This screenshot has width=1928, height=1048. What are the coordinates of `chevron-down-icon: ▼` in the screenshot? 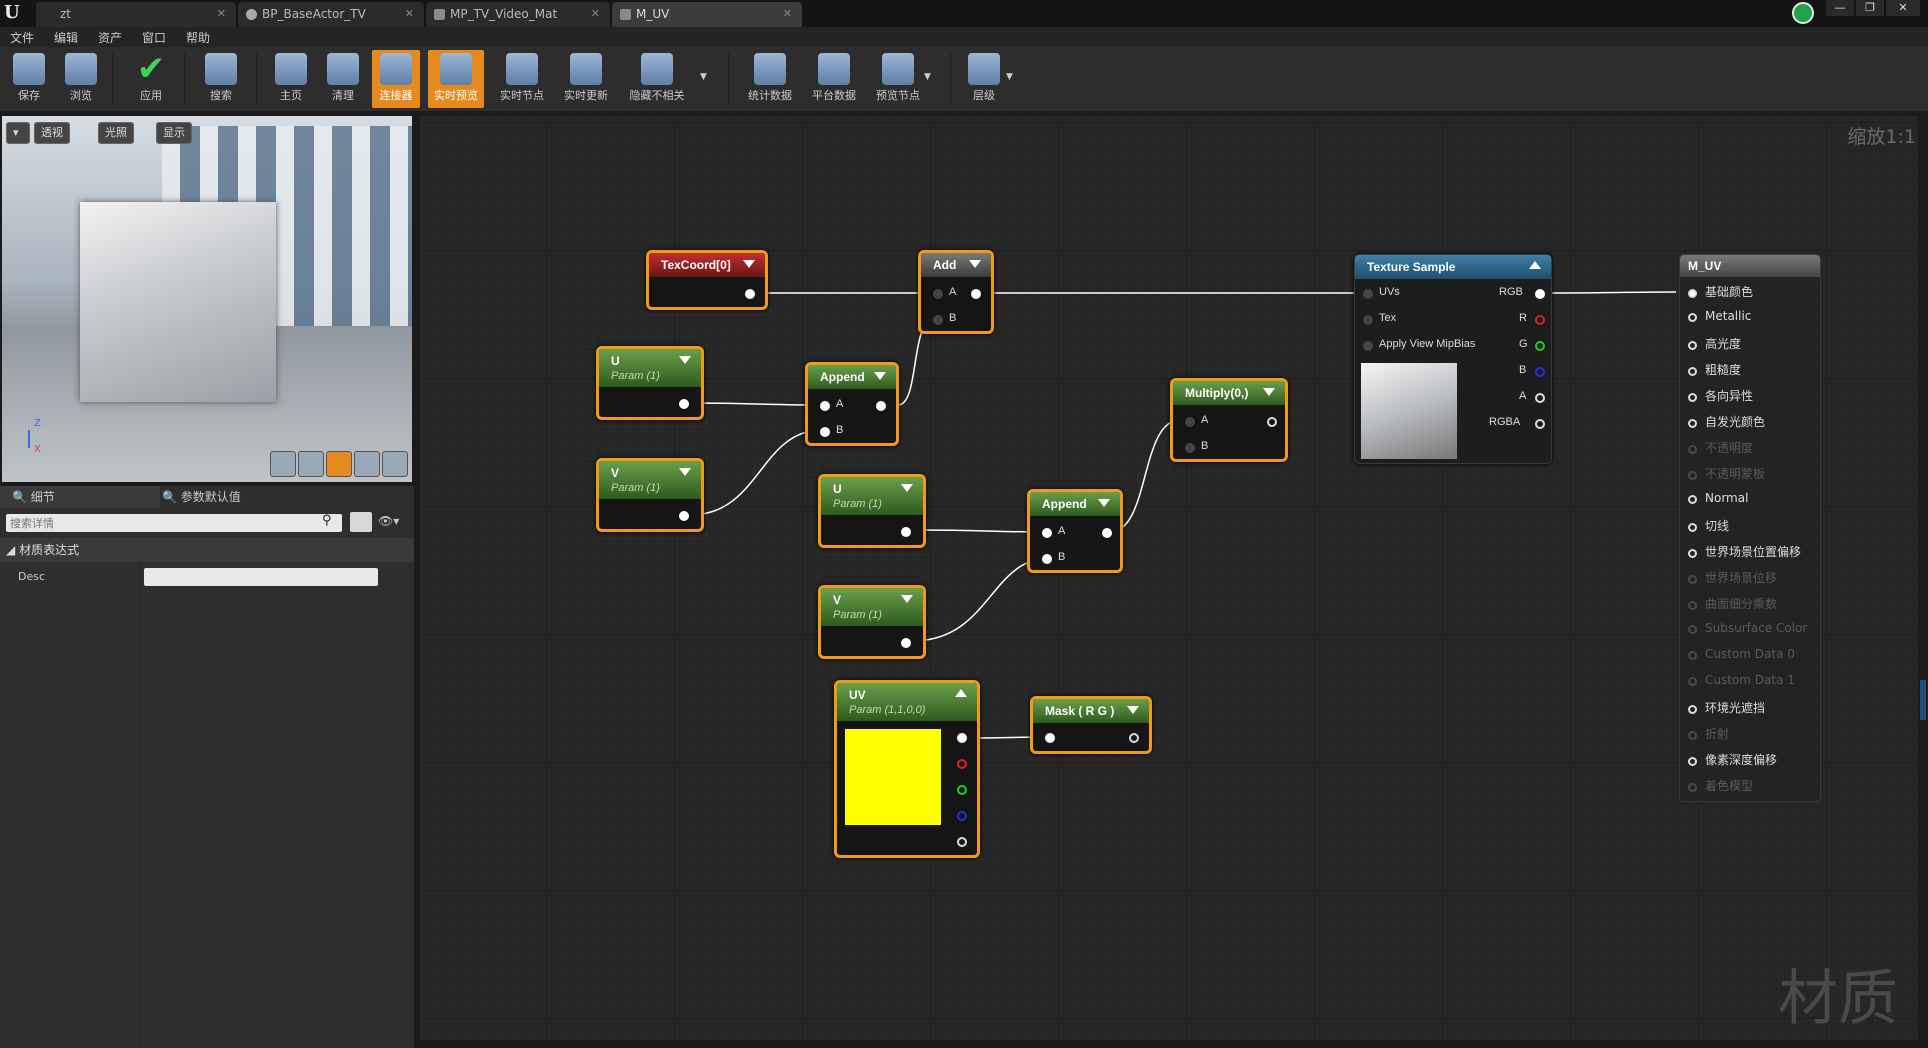 It's located at (1009, 77).